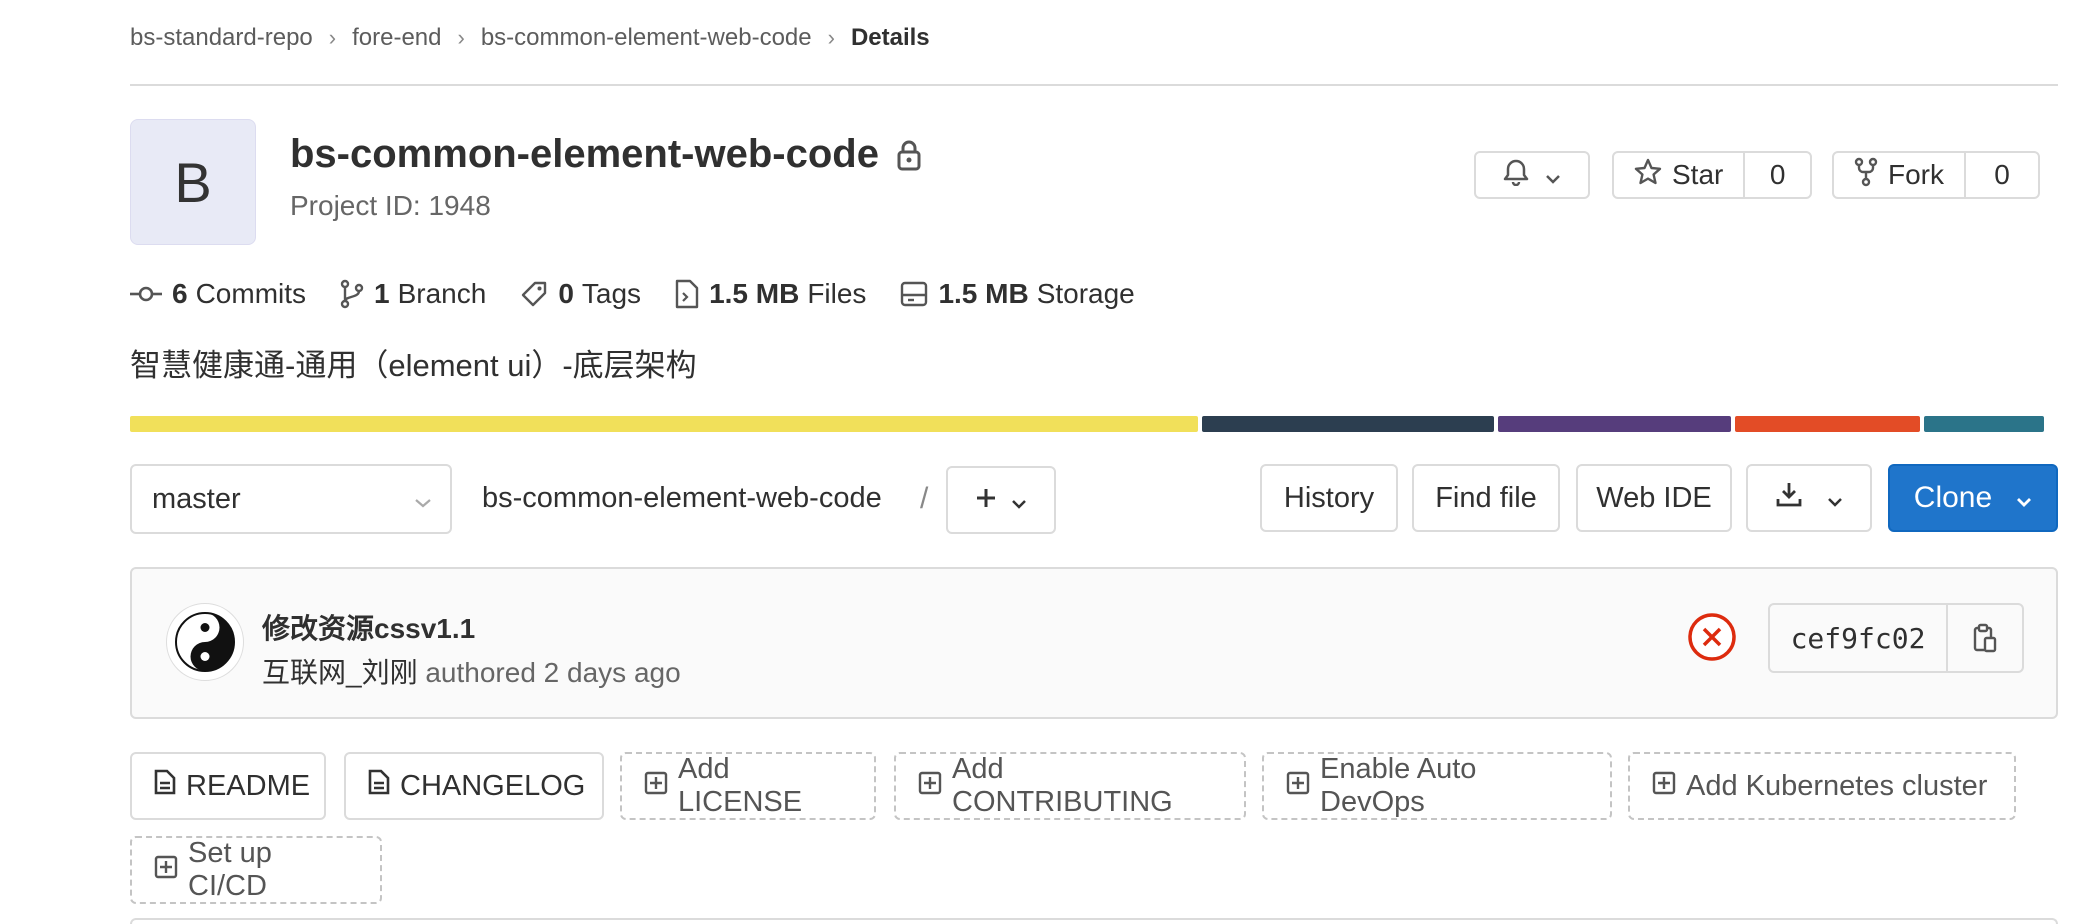 This screenshot has height=924, width=2078. What do you see at coordinates (1094, 85) in the screenshot?
I see `breadcrumb-divider` at bounding box center [1094, 85].